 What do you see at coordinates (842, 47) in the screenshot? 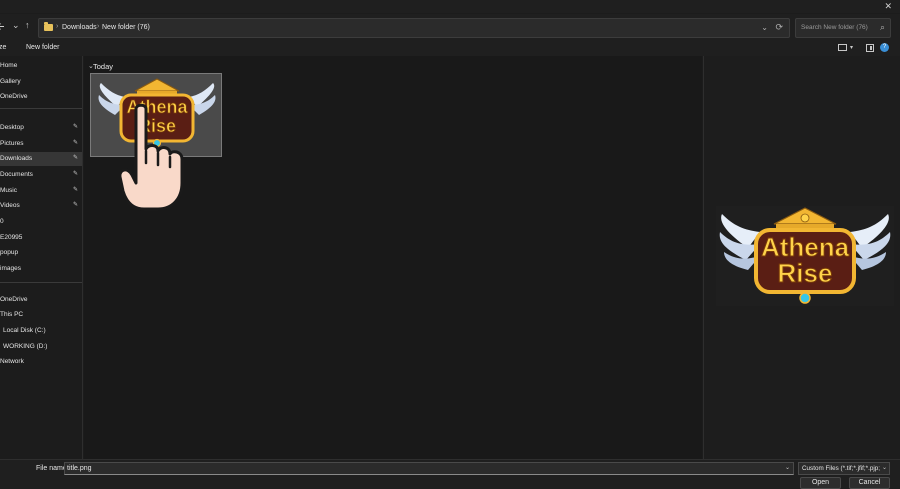
I see `view-mode-icon` at bounding box center [842, 47].